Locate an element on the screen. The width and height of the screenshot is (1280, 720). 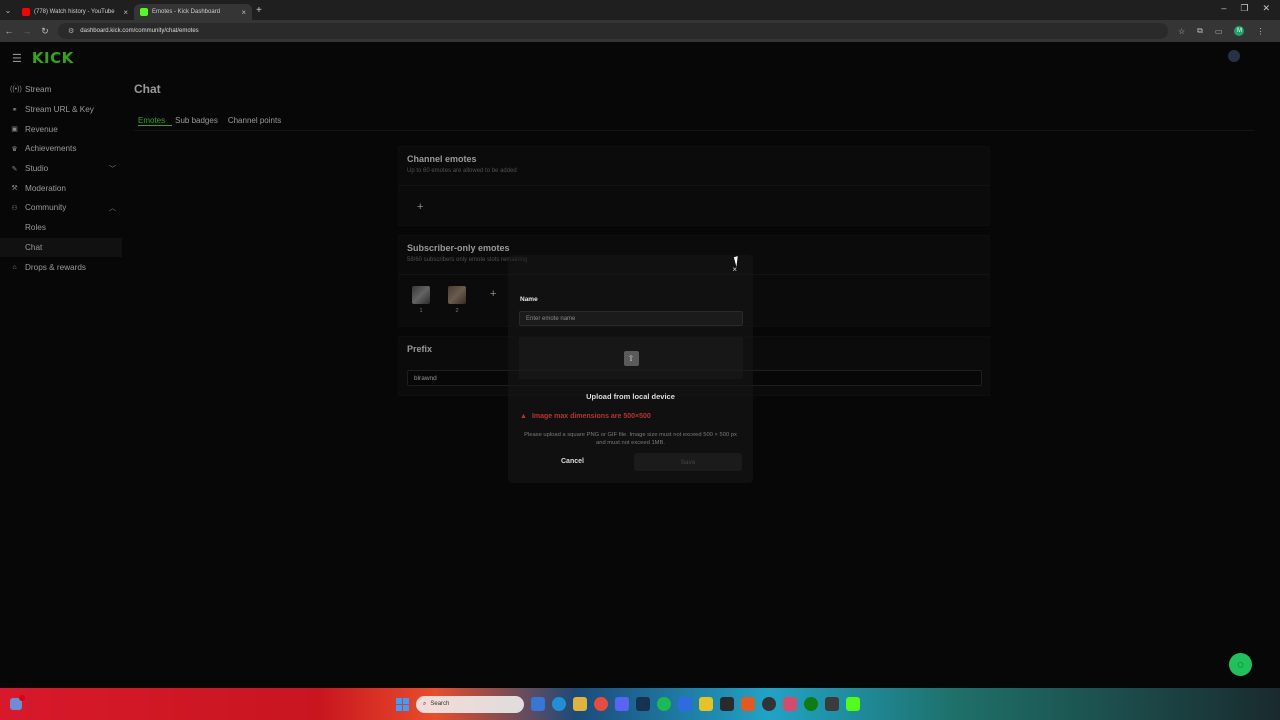
edge-icon is located at coordinates (559, 704).